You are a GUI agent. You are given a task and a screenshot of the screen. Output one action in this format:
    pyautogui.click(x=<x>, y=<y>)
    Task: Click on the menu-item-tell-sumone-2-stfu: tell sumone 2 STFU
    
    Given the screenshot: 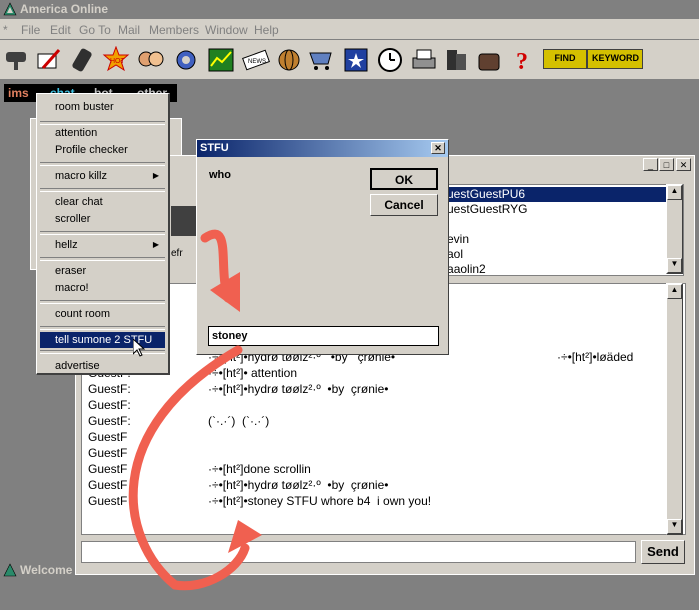 What is the action you would take?
    pyautogui.click(x=102, y=340)
    